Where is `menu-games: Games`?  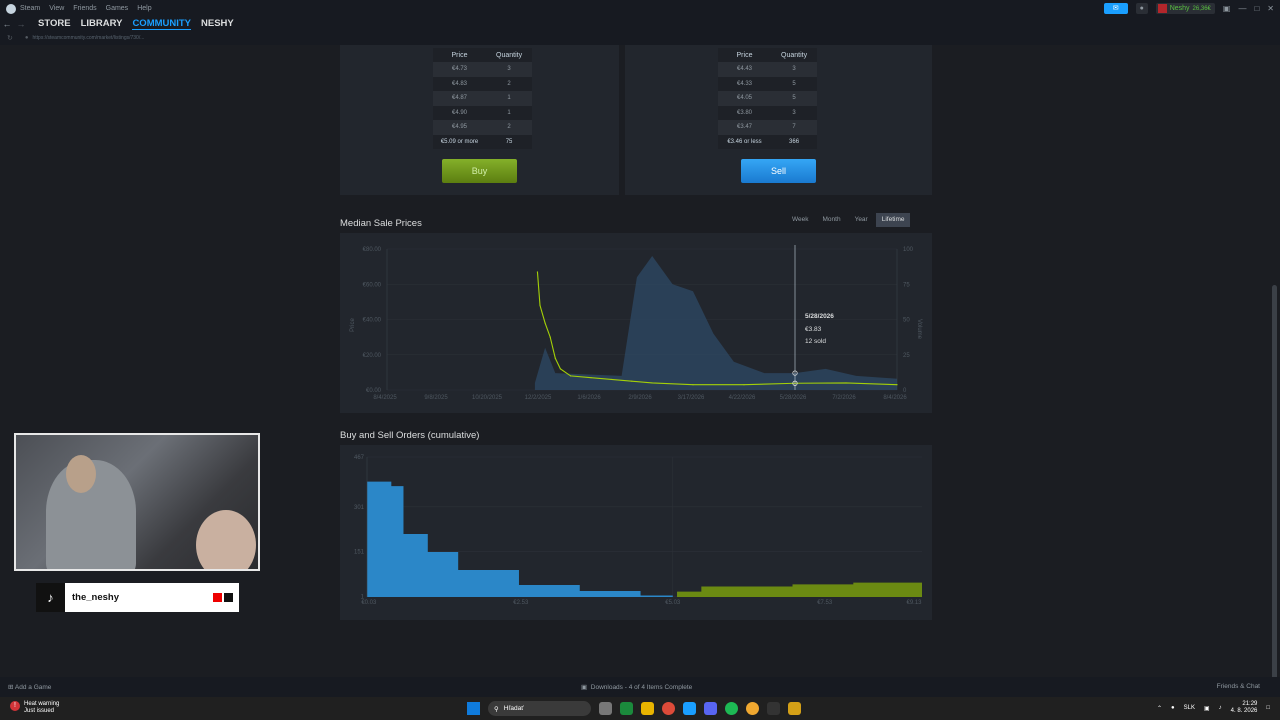
menu-games: Games is located at coordinates (117, 8).